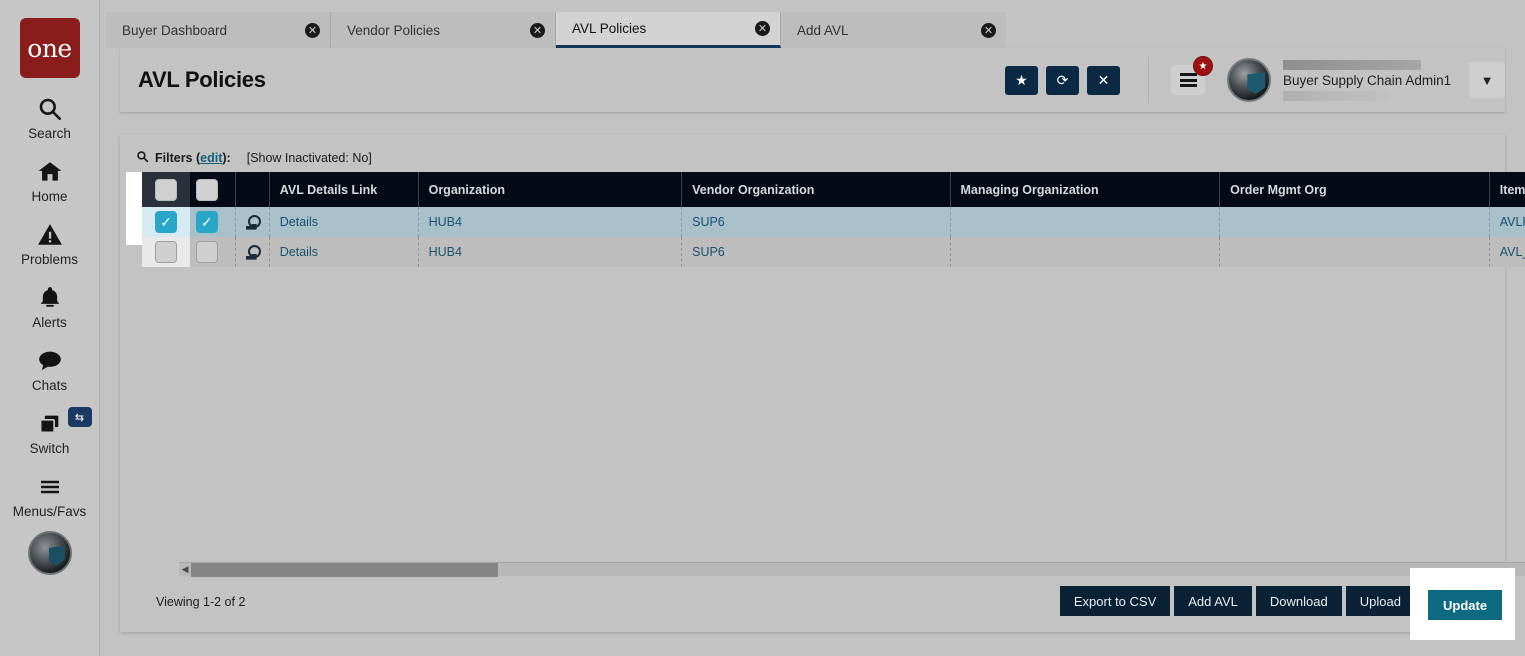 The height and width of the screenshot is (656, 1525). Describe the element at coordinates (1192, 75) in the screenshot. I see `header-menu-button: ★` at that location.